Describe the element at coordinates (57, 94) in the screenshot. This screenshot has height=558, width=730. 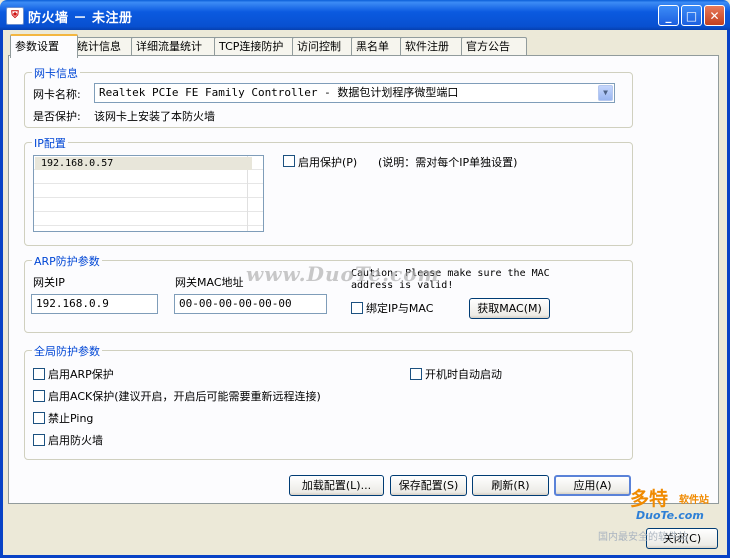
I see `nic-name-label: 网卡名称:` at that location.